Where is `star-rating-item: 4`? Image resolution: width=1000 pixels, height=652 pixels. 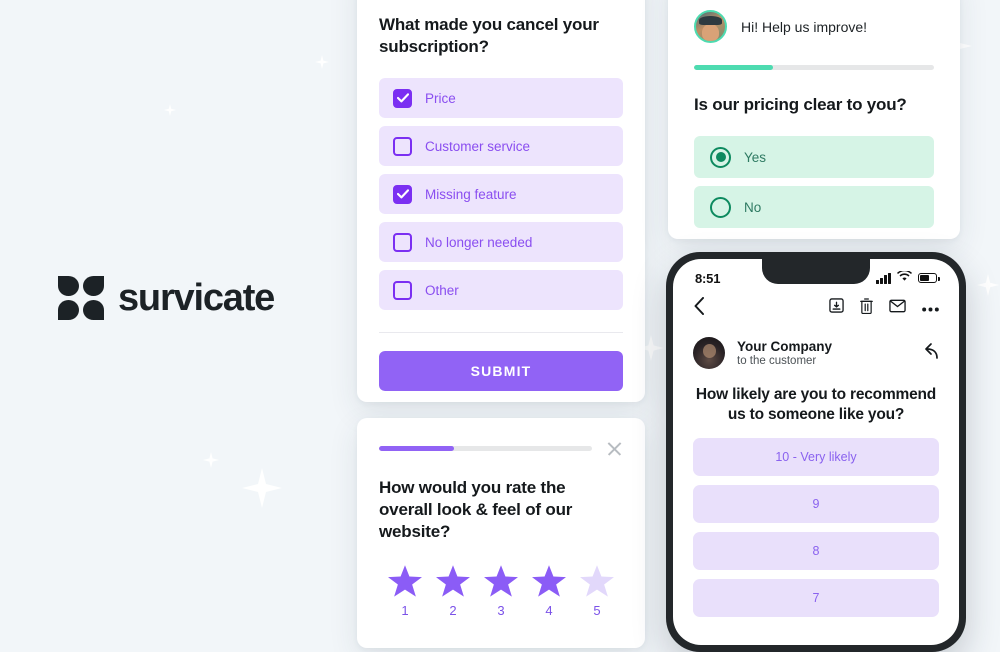
star-rating-item: 4 is located at coordinates (549, 591).